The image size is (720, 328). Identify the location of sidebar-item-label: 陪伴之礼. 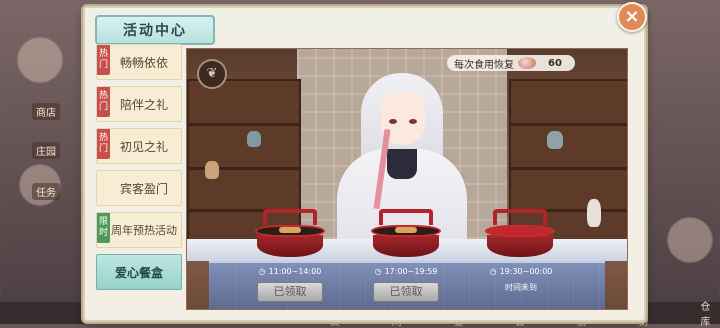
(143, 104).